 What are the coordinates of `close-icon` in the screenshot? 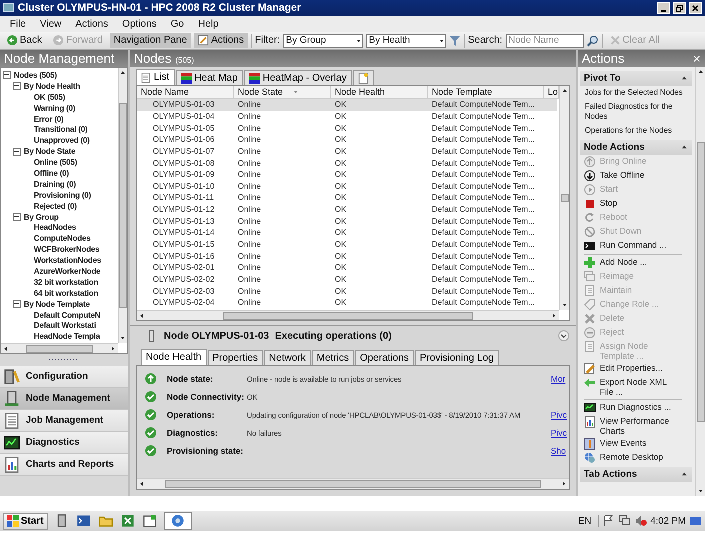 It's located at (697, 58).